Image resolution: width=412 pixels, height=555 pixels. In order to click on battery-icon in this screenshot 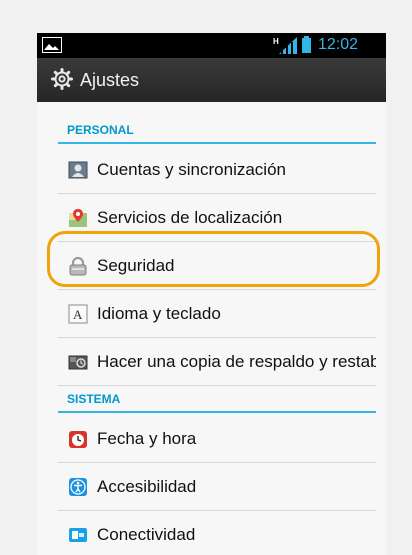, I will do `click(306, 44)`.